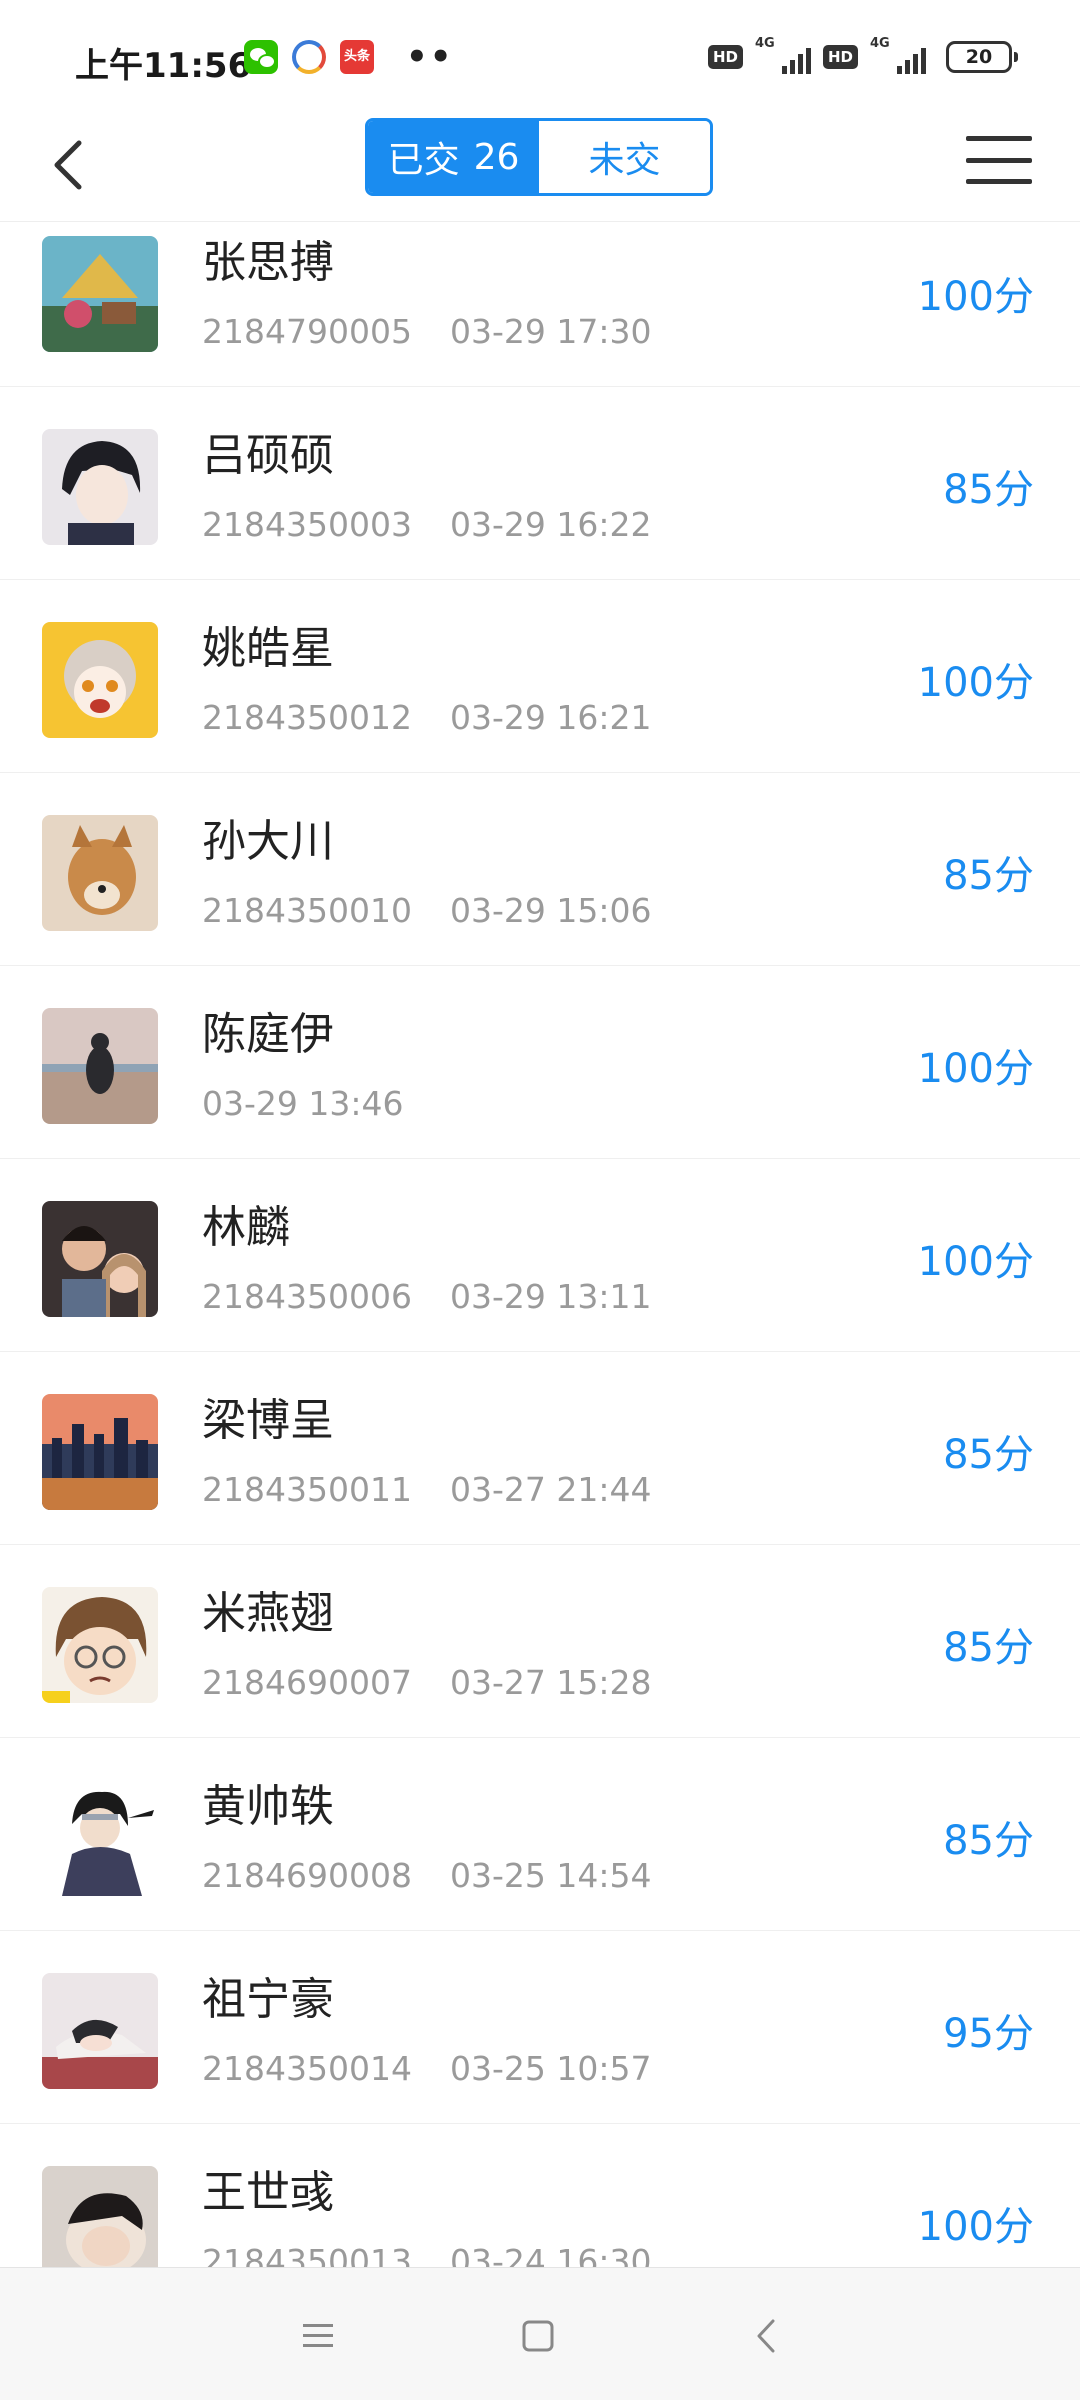 The height and width of the screenshot is (2400, 1080). What do you see at coordinates (357, 57) in the screenshot?
I see `toutiao-icon: 头条` at bounding box center [357, 57].